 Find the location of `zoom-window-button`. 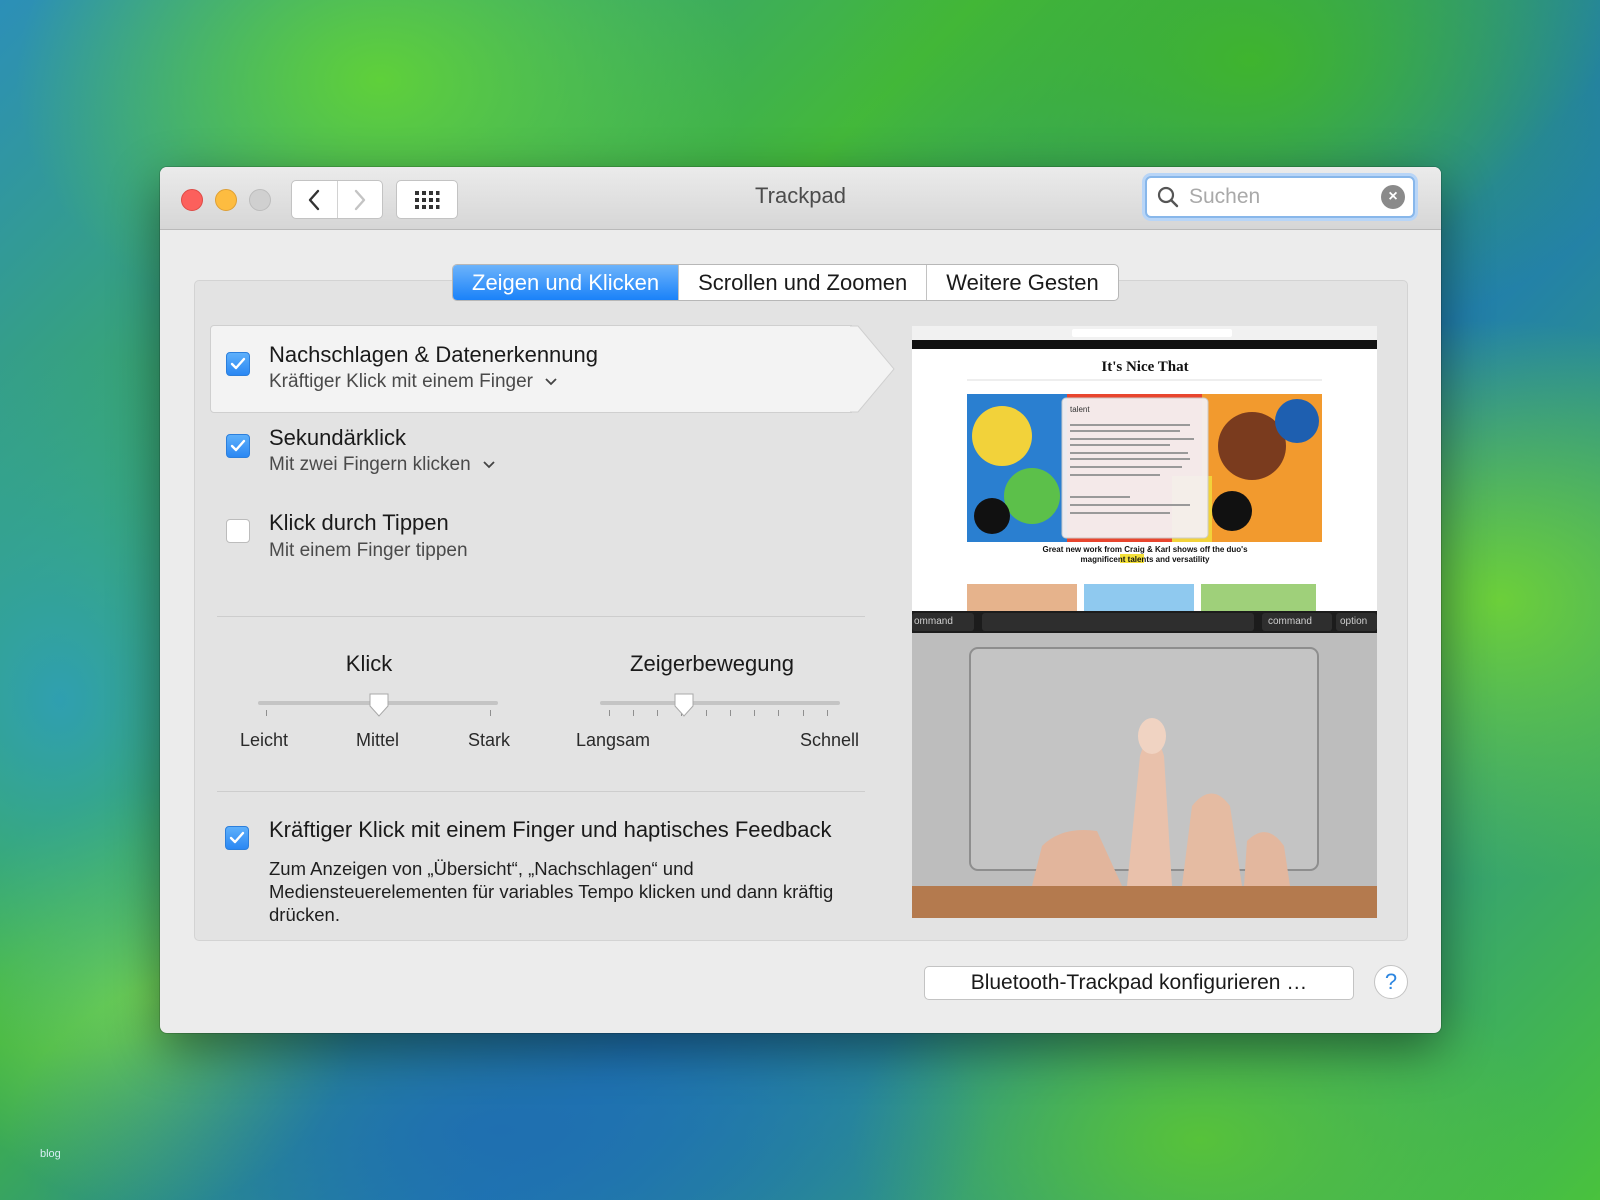

zoom-window-button is located at coordinates (260, 200).